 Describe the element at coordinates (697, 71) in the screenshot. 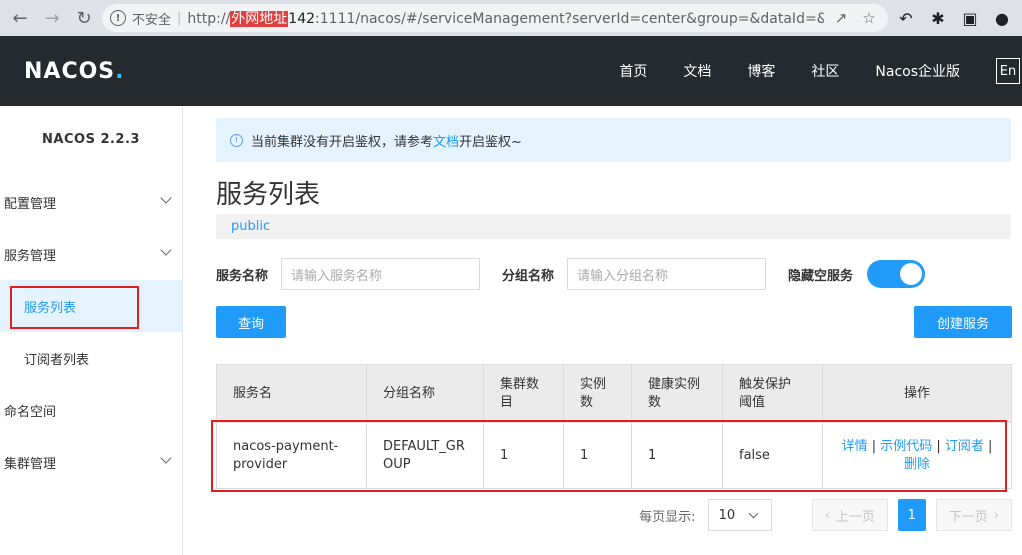

I see `nav-docs: 文档` at that location.